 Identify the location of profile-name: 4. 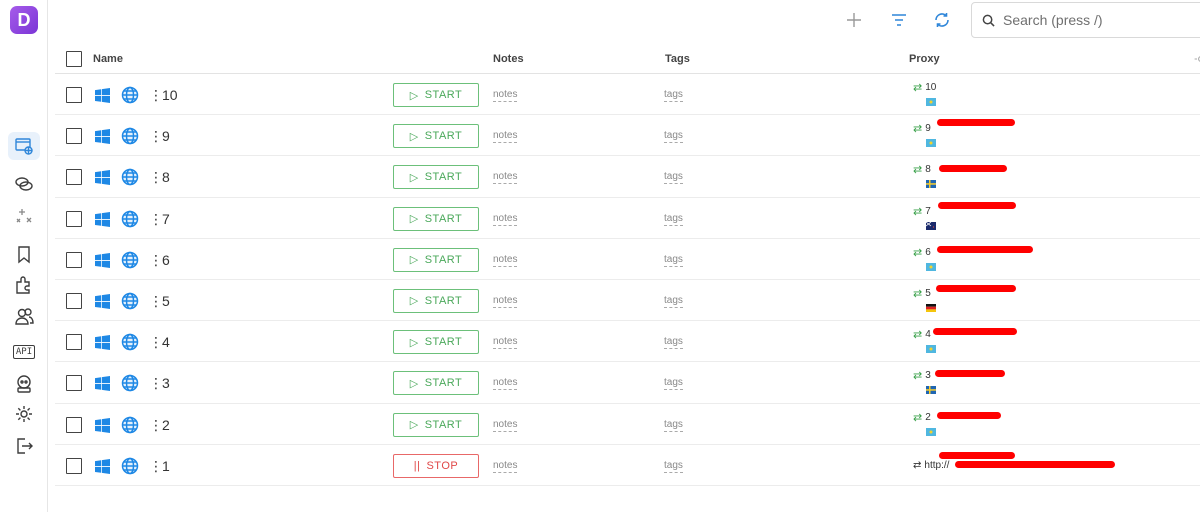
(166, 342).